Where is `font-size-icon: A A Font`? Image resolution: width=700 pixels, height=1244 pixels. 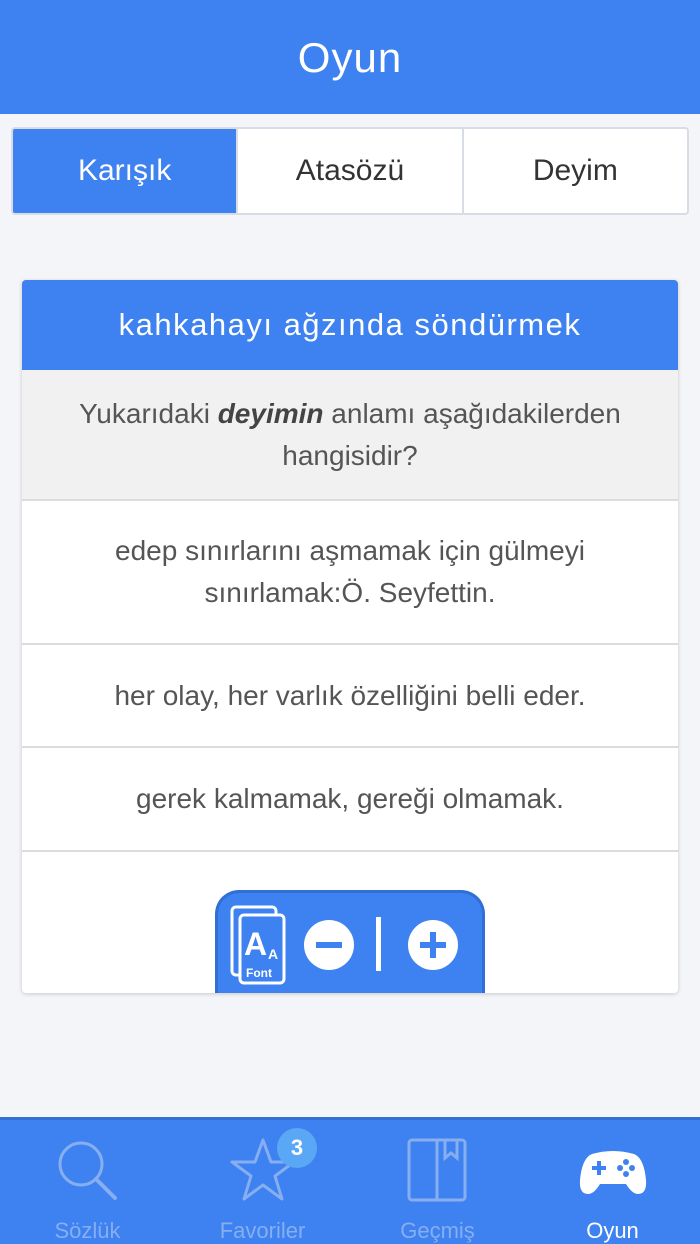 font-size-icon: A A Font is located at coordinates (258, 947).